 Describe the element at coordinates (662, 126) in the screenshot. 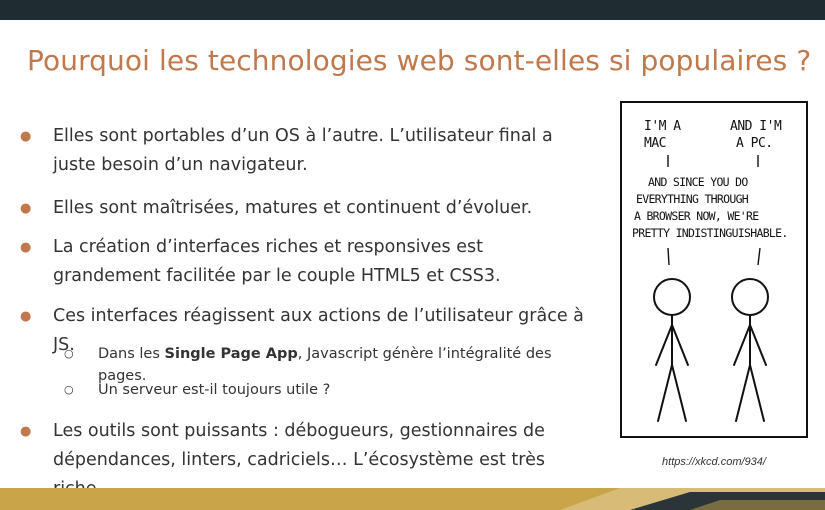

I see `comic-left-speech-line: I'M A` at that location.